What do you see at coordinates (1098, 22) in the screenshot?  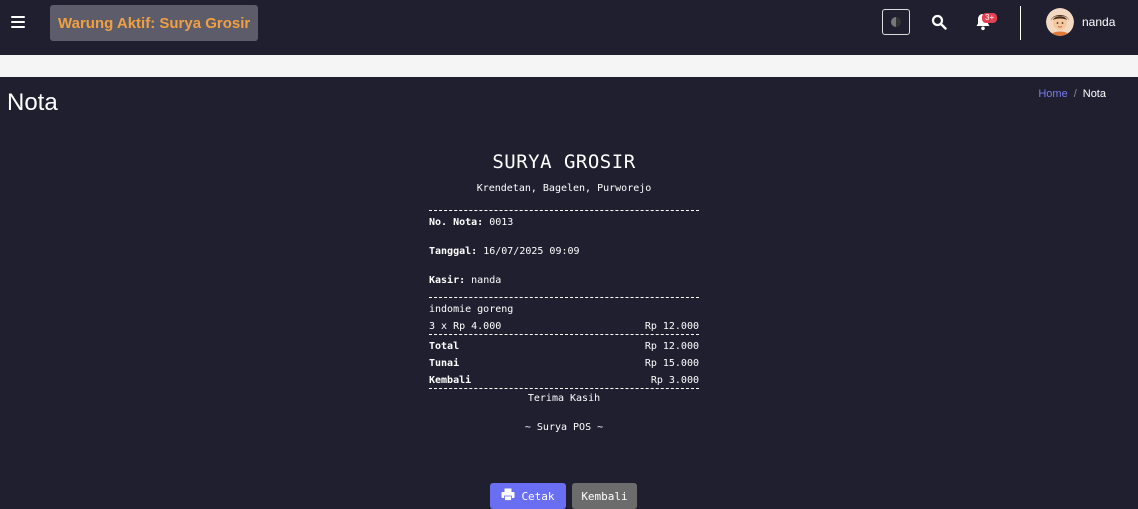 I see `username-label: nanda` at bounding box center [1098, 22].